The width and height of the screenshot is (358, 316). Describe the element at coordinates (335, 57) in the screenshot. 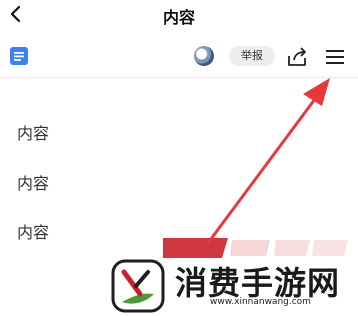

I see `menu-icon` at that location.